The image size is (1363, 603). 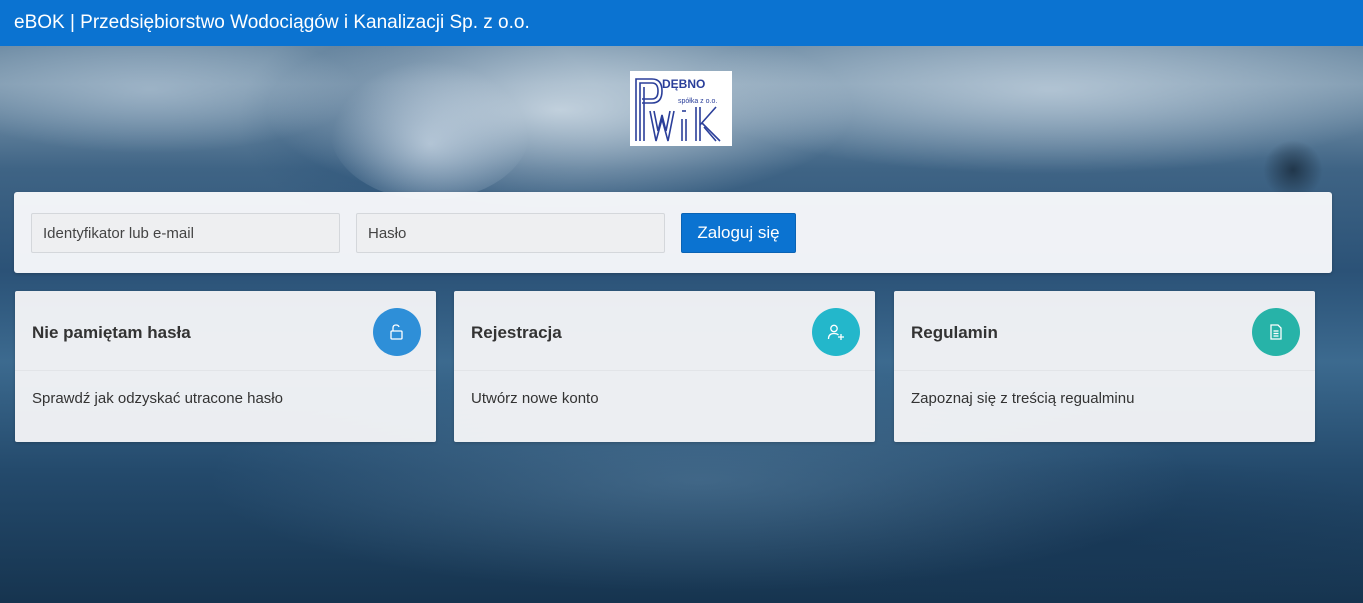 What do you see at coordinates (1276, 332) in the screenshot?
I see `document-icon` at bounding box center [1276, 332].